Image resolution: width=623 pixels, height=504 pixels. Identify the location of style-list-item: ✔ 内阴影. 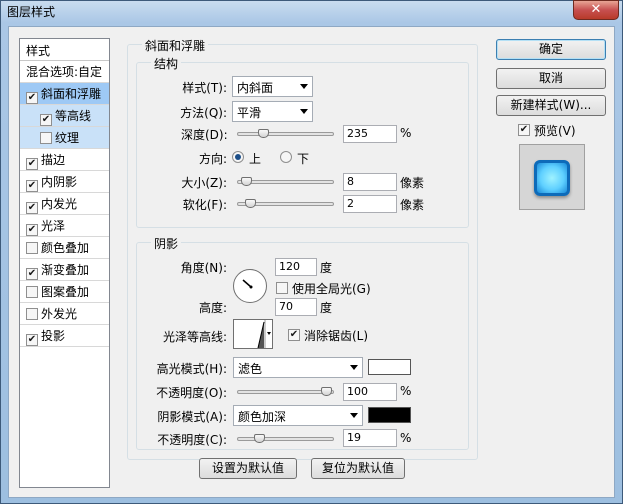
(64, 182).